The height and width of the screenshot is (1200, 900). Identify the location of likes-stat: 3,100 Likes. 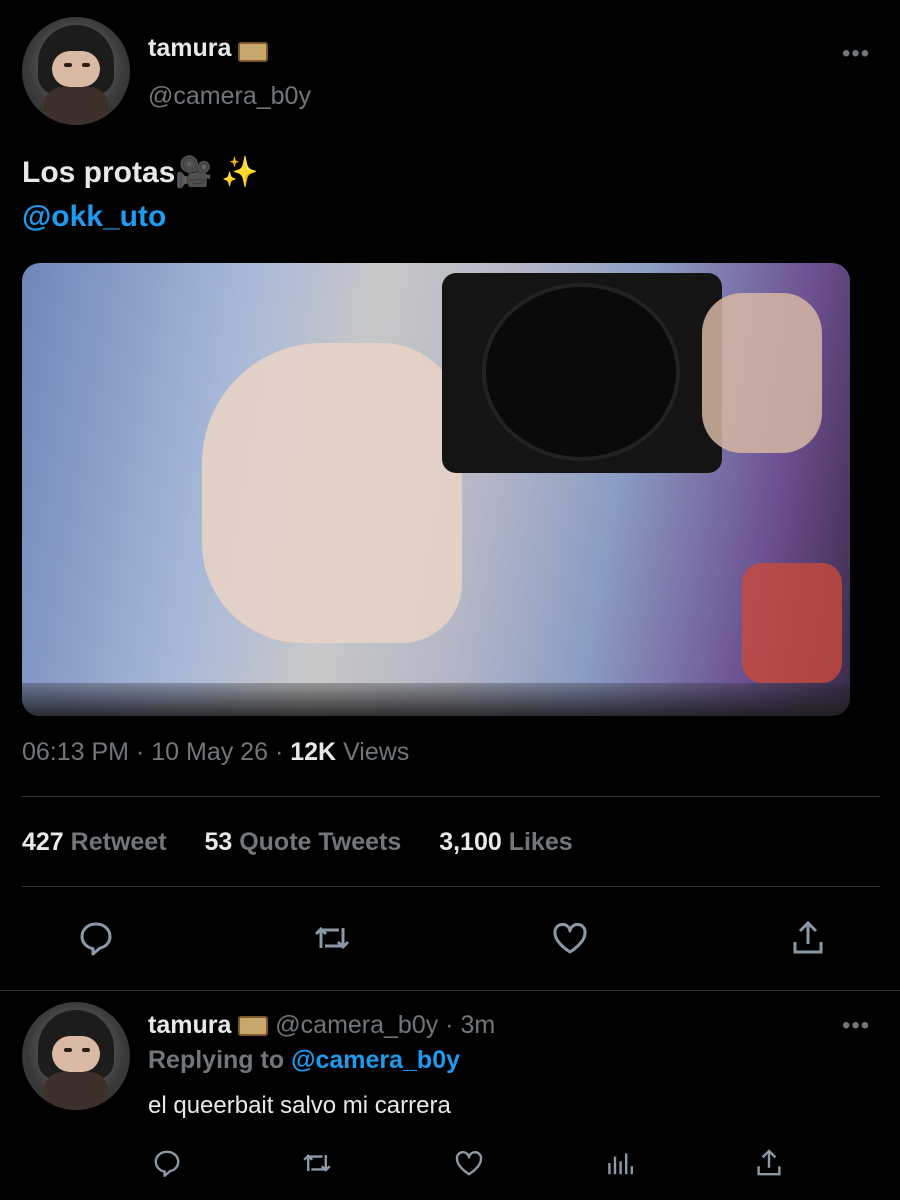
(505, 842).